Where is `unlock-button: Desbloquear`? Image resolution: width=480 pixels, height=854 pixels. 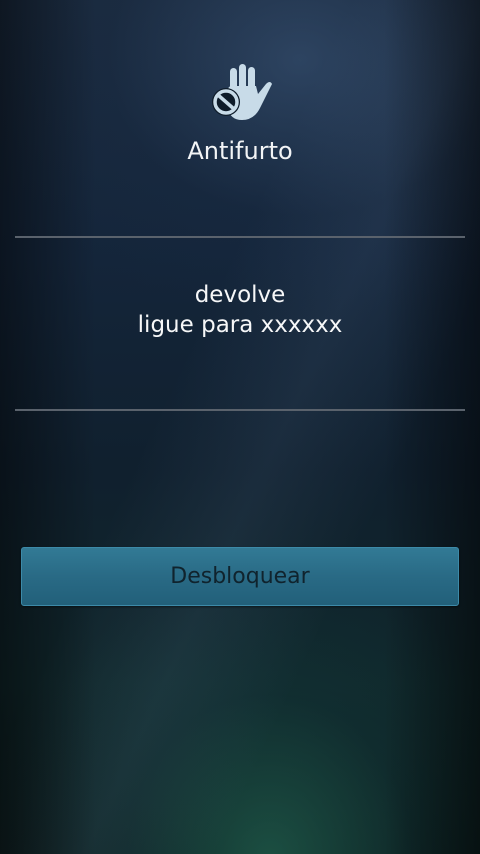 unlock-button: Desbloquear is located at coordinates (240, 576).